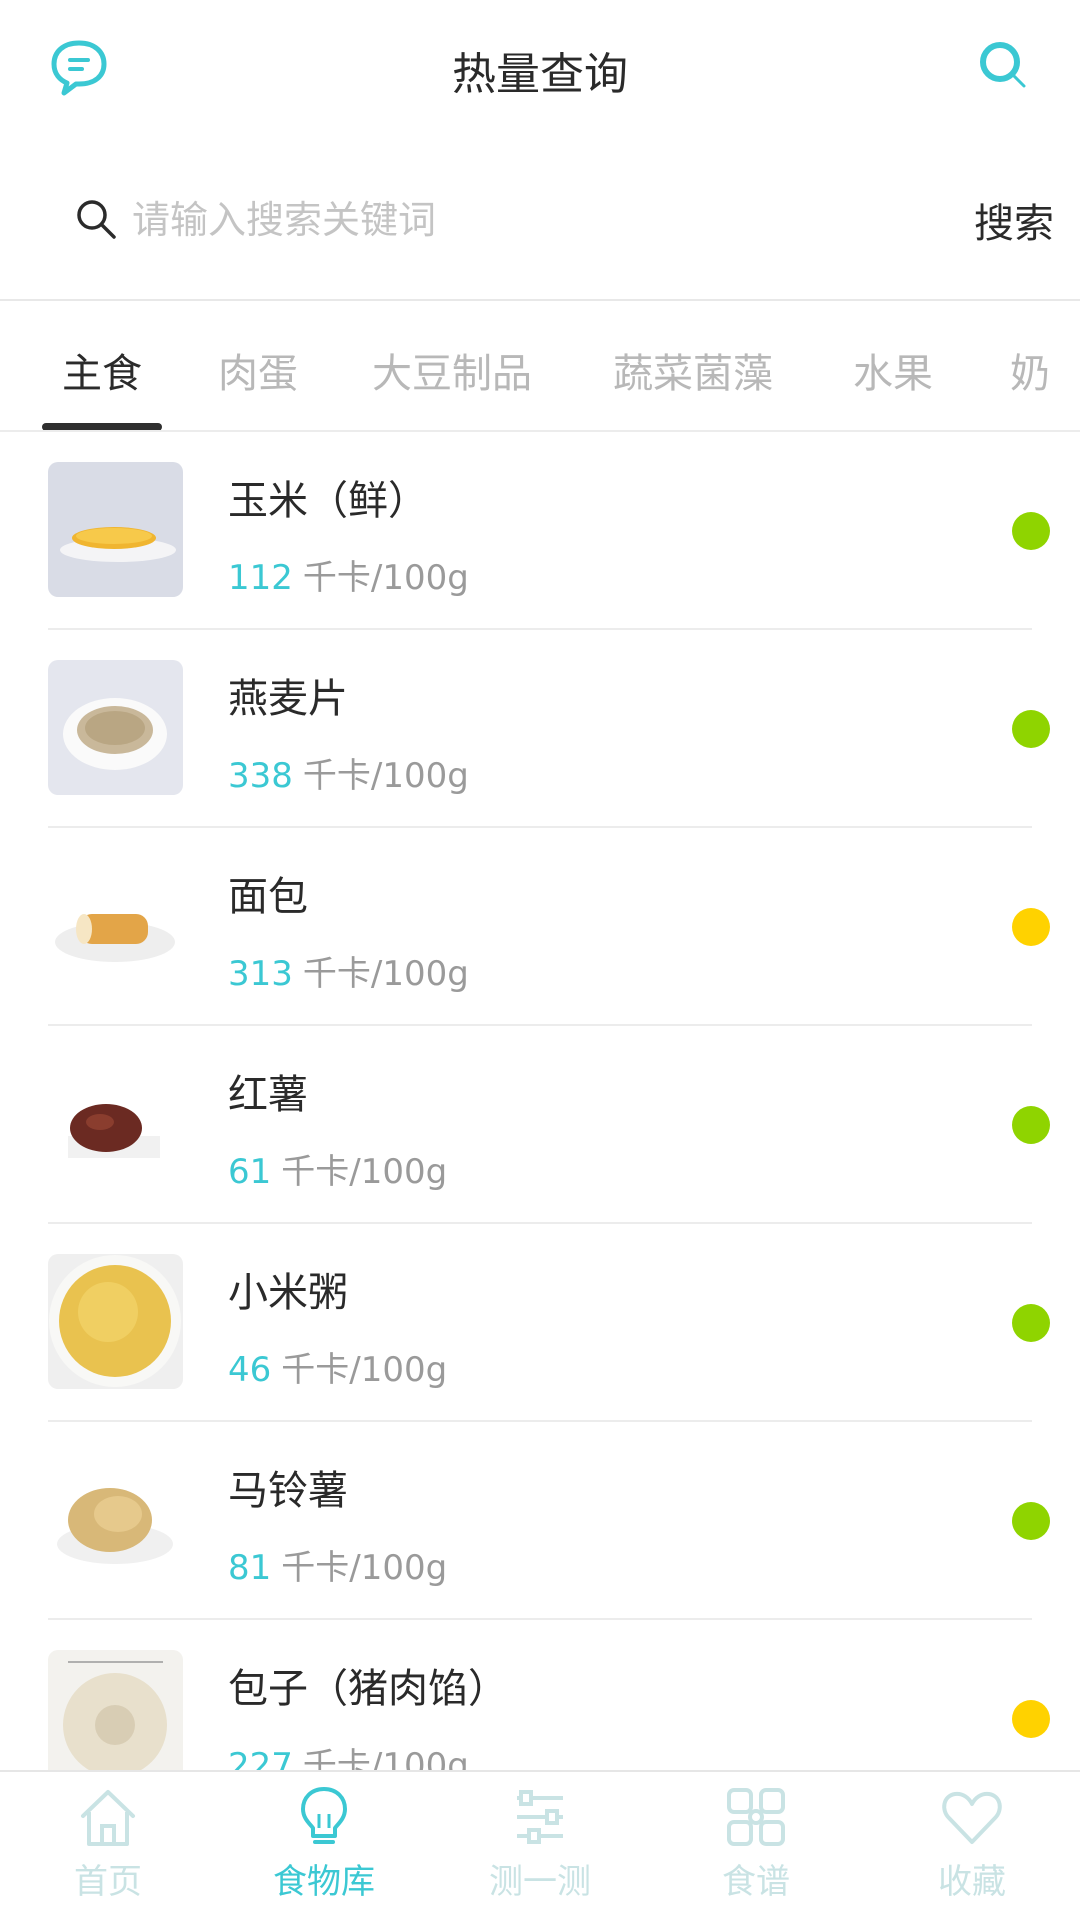  What do you see at coordinates (324, 1882) in the screenshot?
I see `nav-label: 食物库` at bounding box center [324, 1882].